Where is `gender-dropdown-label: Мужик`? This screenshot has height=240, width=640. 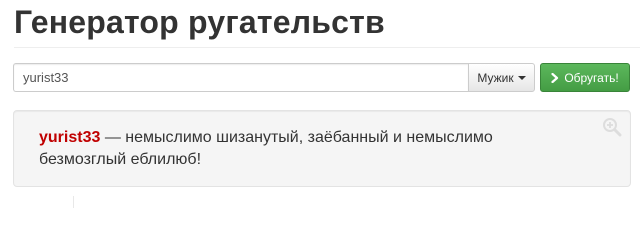 gender-dropdown-label: Мужик is located at coordinates (495, 77).